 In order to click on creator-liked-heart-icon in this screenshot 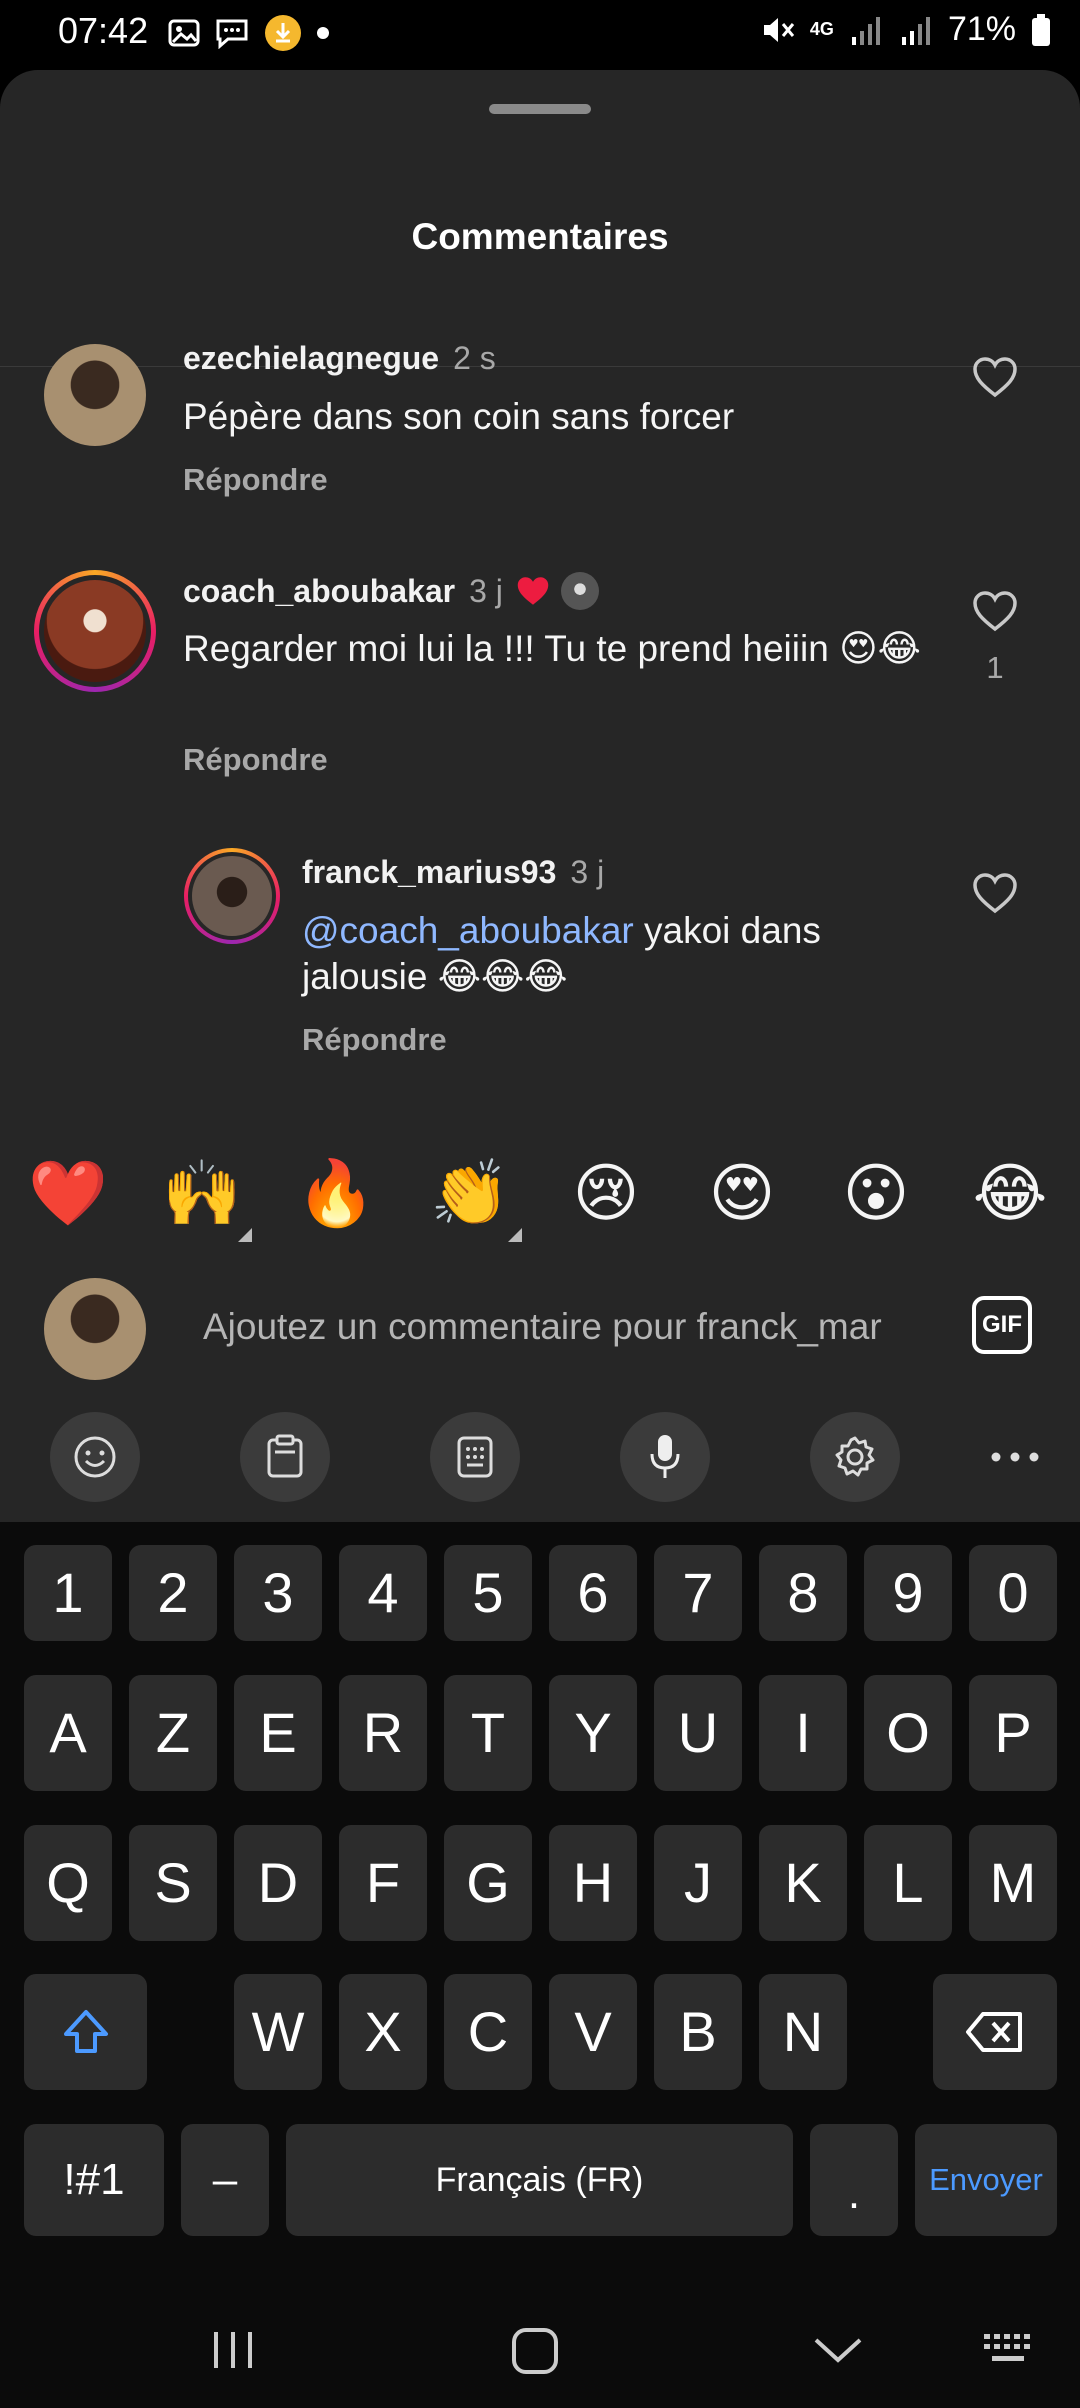, I will do `click(533, 591)`.